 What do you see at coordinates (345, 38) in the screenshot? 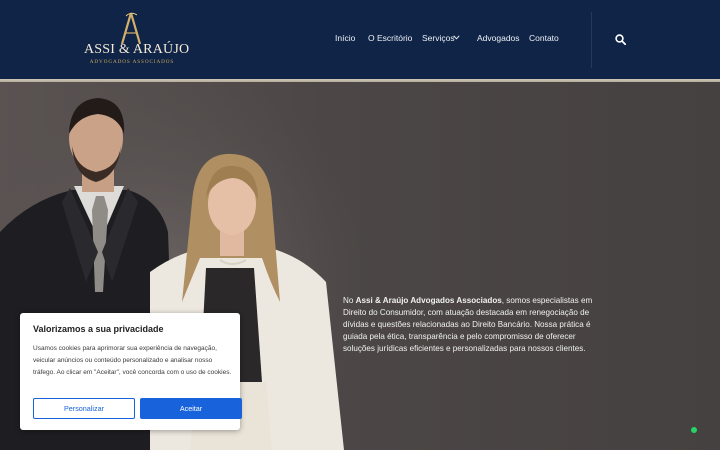
I see `nav-item-inicio: Início` at bounding box center [345, 38].